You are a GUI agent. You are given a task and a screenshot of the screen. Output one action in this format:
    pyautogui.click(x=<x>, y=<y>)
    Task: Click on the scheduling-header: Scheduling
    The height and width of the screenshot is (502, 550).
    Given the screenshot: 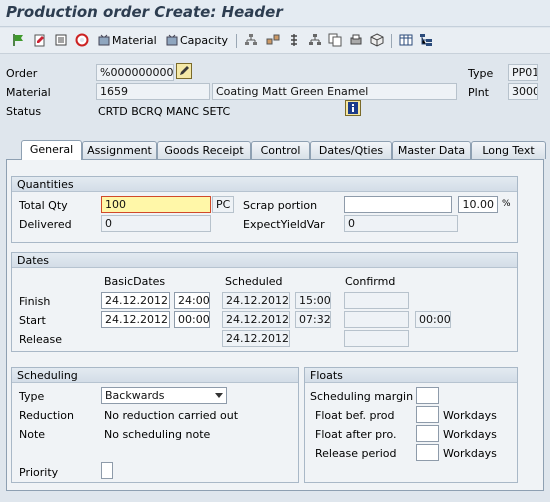 What is the action you would take?
    pyautogui.click(x=155, y=375)
    